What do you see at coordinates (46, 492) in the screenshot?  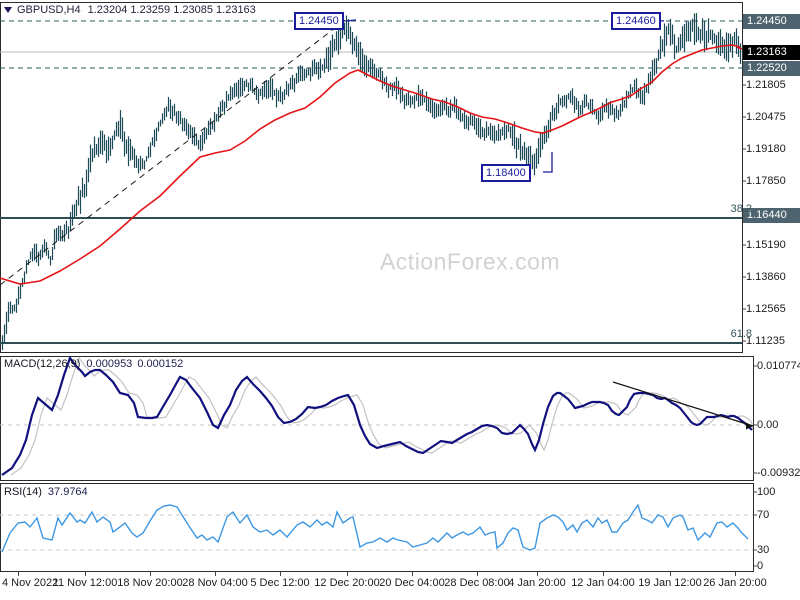 I see `rsi-indicator-label: RSI(14) 37.9764` at bounding box center [46, 492].